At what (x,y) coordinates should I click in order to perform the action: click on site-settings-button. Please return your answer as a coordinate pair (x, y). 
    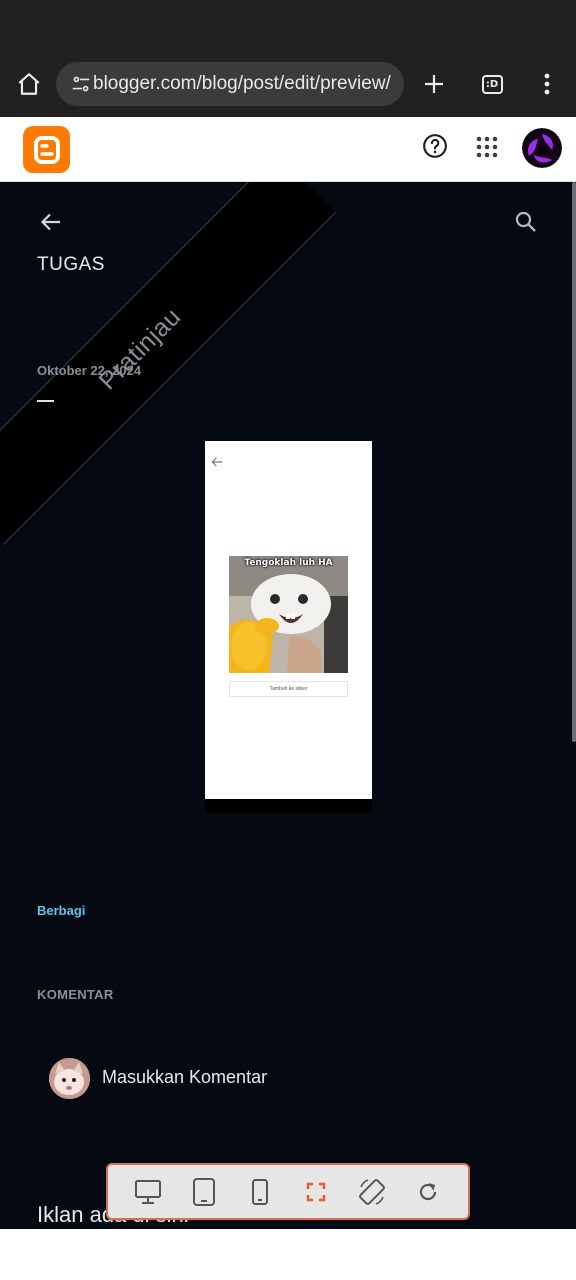
    Looking at the image, I should click on (74, 84).